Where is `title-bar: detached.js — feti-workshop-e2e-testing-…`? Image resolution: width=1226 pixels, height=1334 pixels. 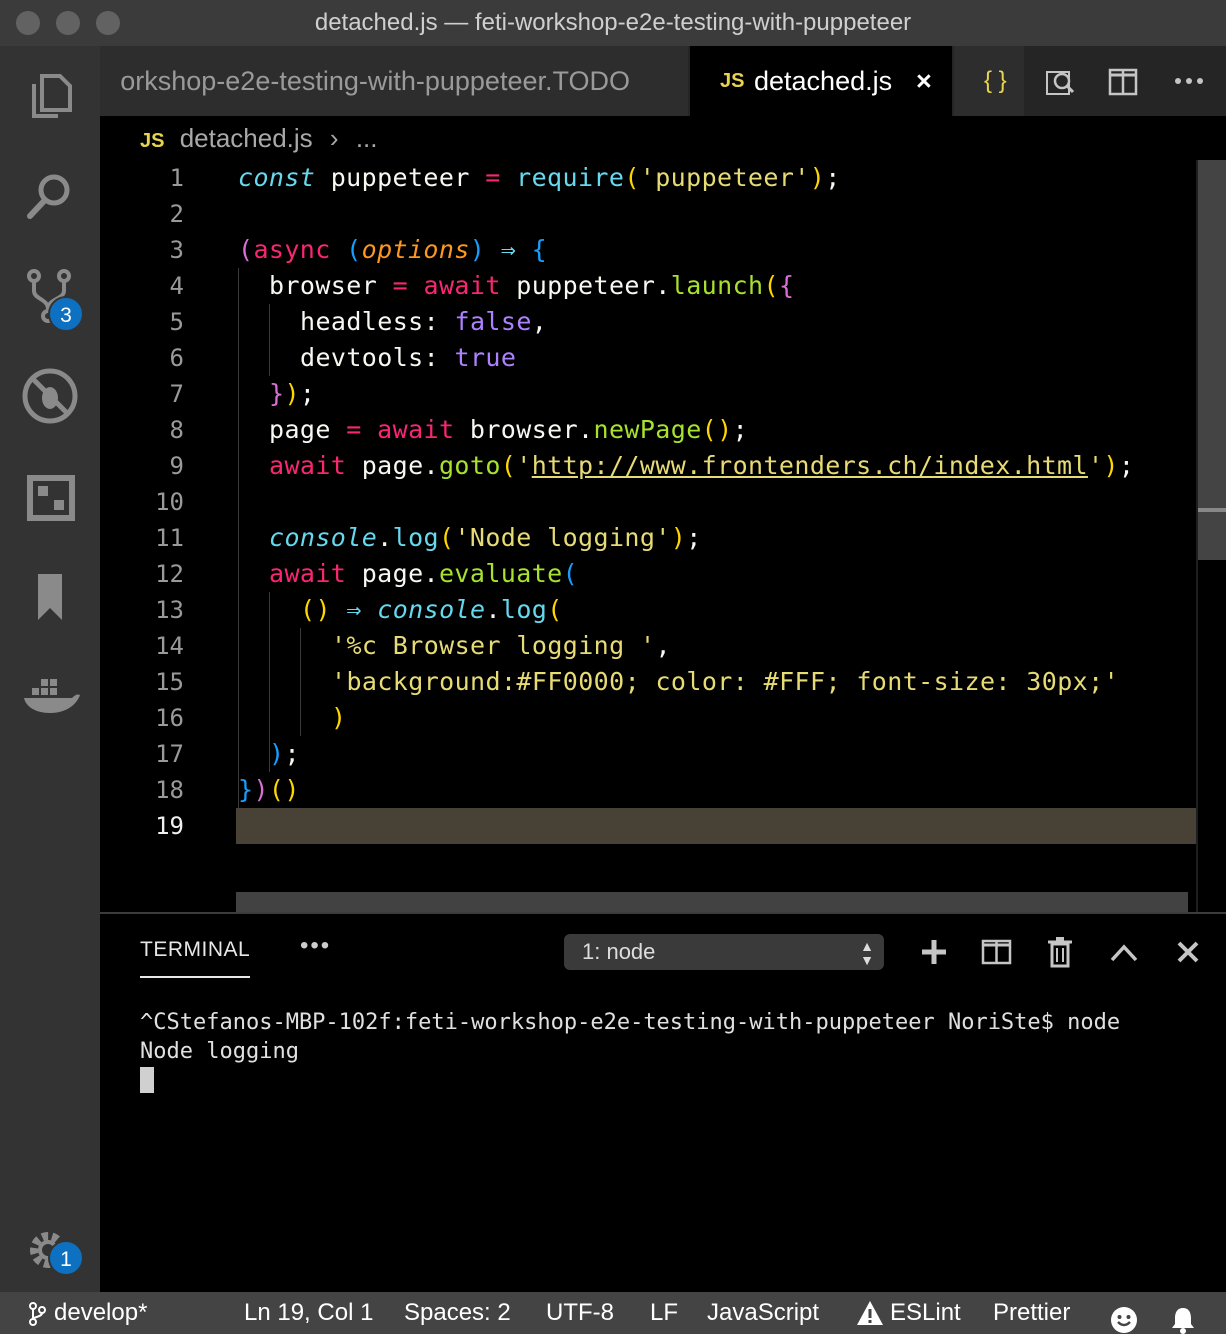 title-bar: detached.js — feti-workshop-e2e-testing-… is located at coordinates (613, 23).